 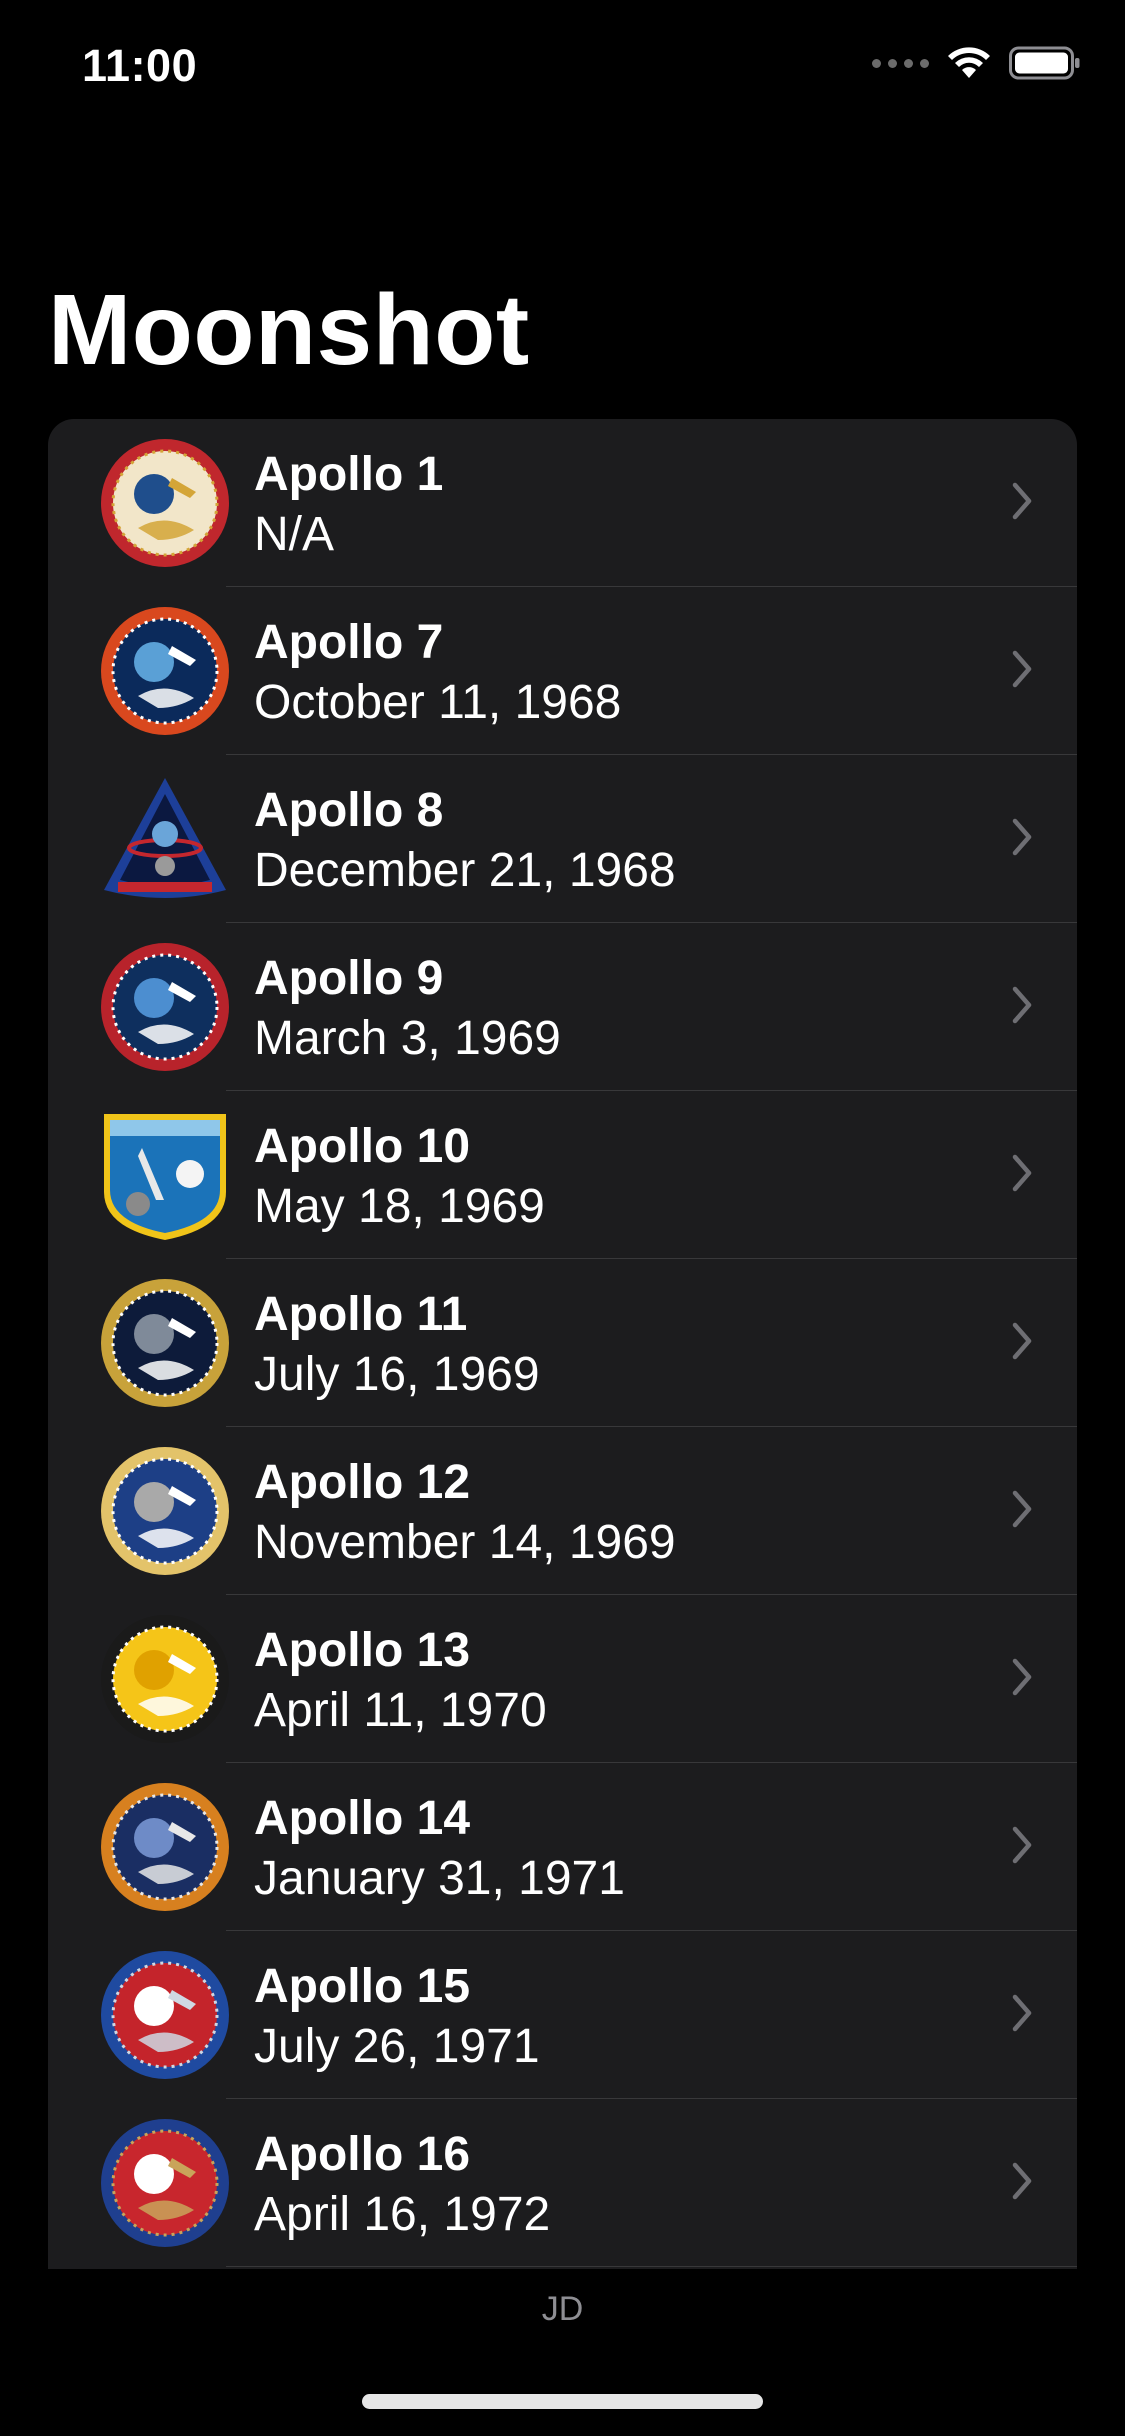 What do you see at coordinates (562, 2183) in the screenshot?
I see `mission-row: Apollo 16 April 16, 1972` at bounding box center [562, 2183].